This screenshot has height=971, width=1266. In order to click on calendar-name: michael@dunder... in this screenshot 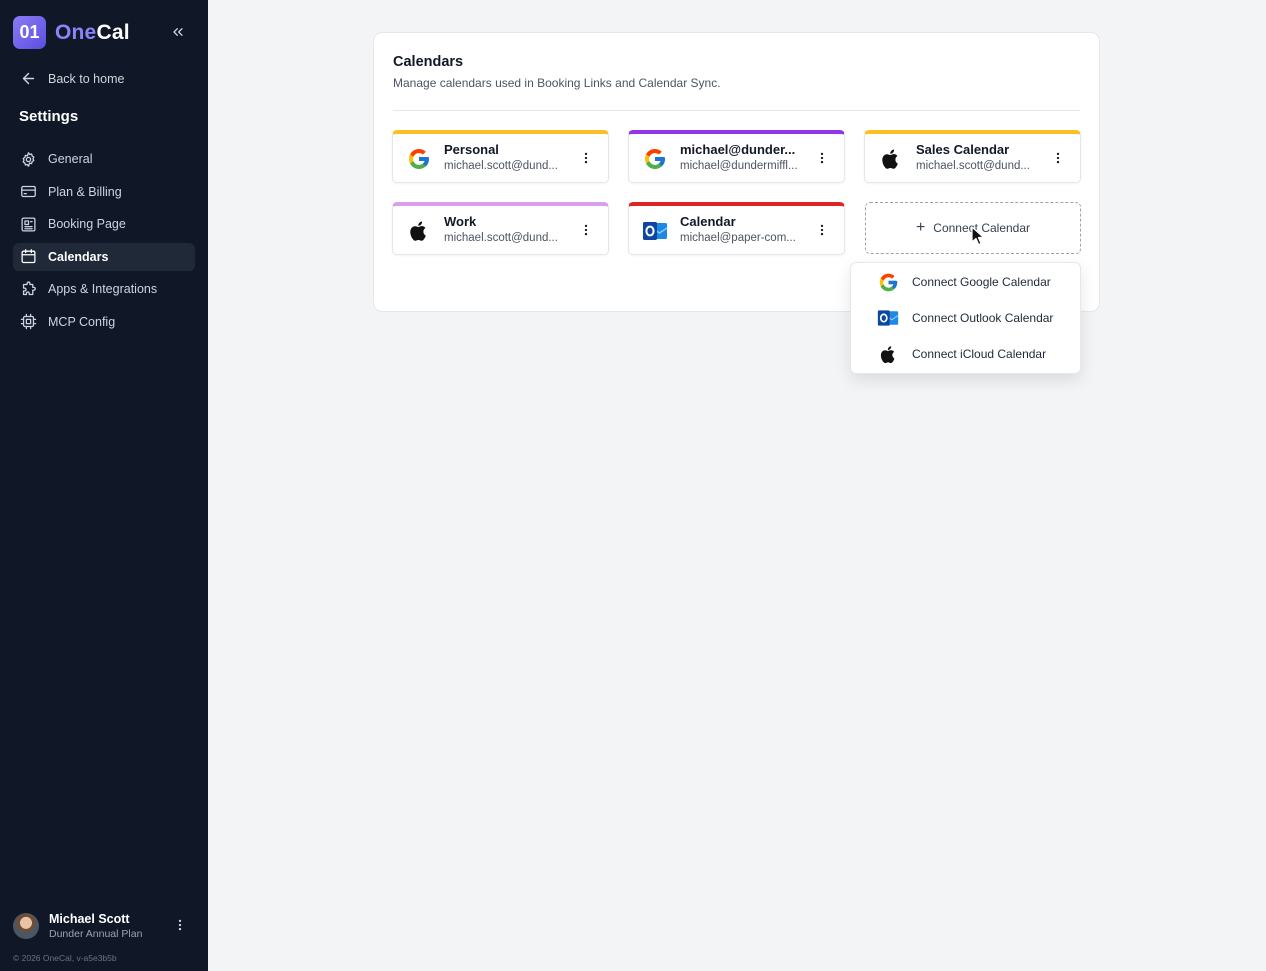, I will do `click(738, 149)`.